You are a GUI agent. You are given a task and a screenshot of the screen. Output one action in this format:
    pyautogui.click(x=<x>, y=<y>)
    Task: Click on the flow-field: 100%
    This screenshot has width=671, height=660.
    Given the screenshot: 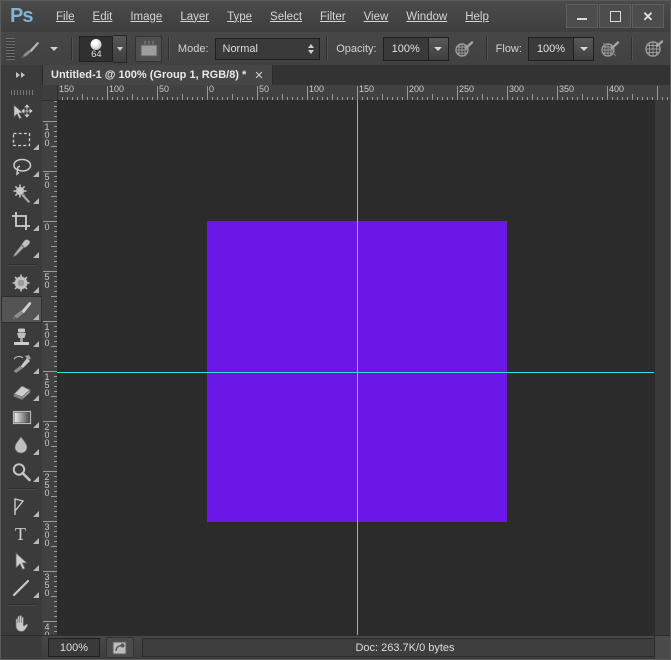 What is the action you would take?
    pyautogui.click(x=561, y=48)
    